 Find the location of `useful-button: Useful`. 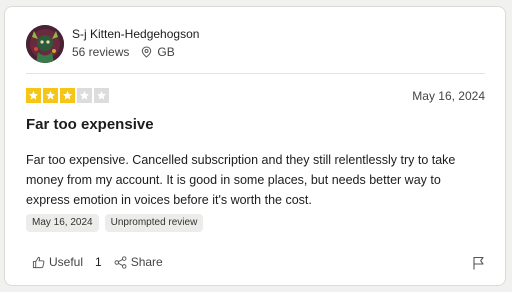

useful-button: Useful is located at coordinates (57, 262).